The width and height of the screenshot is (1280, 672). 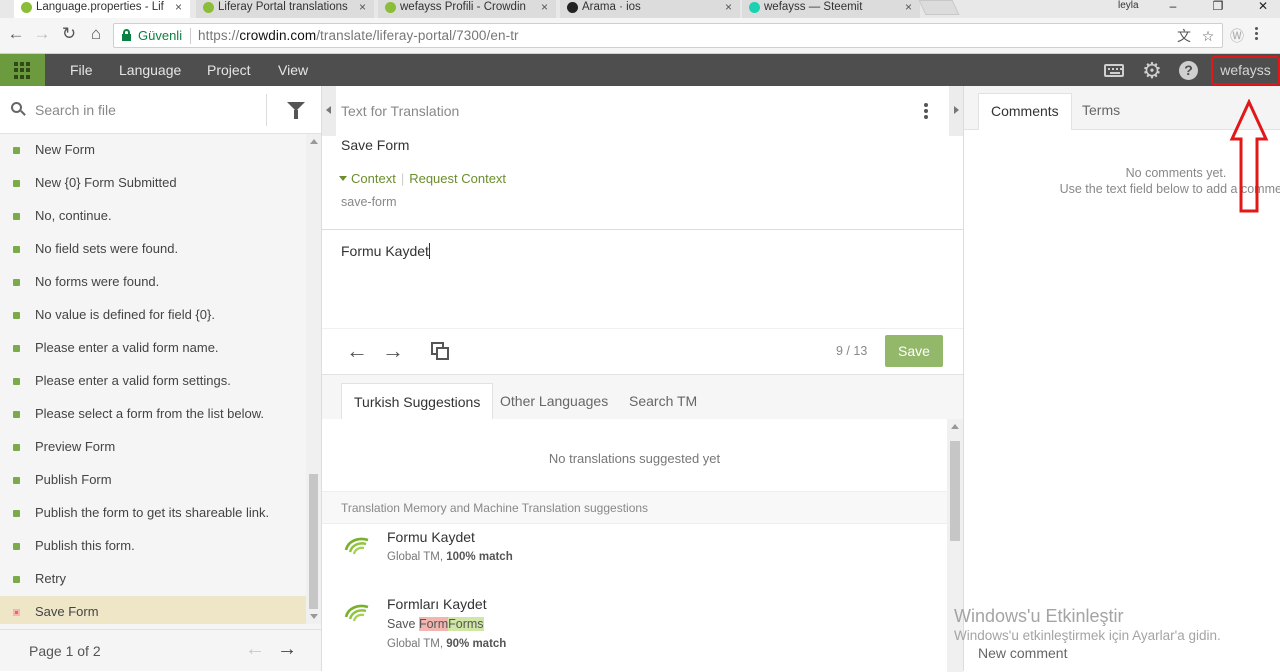 What do you see at coordinates (22, 70) in the screenshot?
I see `apps-grid-button` at bounding box center [22, 70].